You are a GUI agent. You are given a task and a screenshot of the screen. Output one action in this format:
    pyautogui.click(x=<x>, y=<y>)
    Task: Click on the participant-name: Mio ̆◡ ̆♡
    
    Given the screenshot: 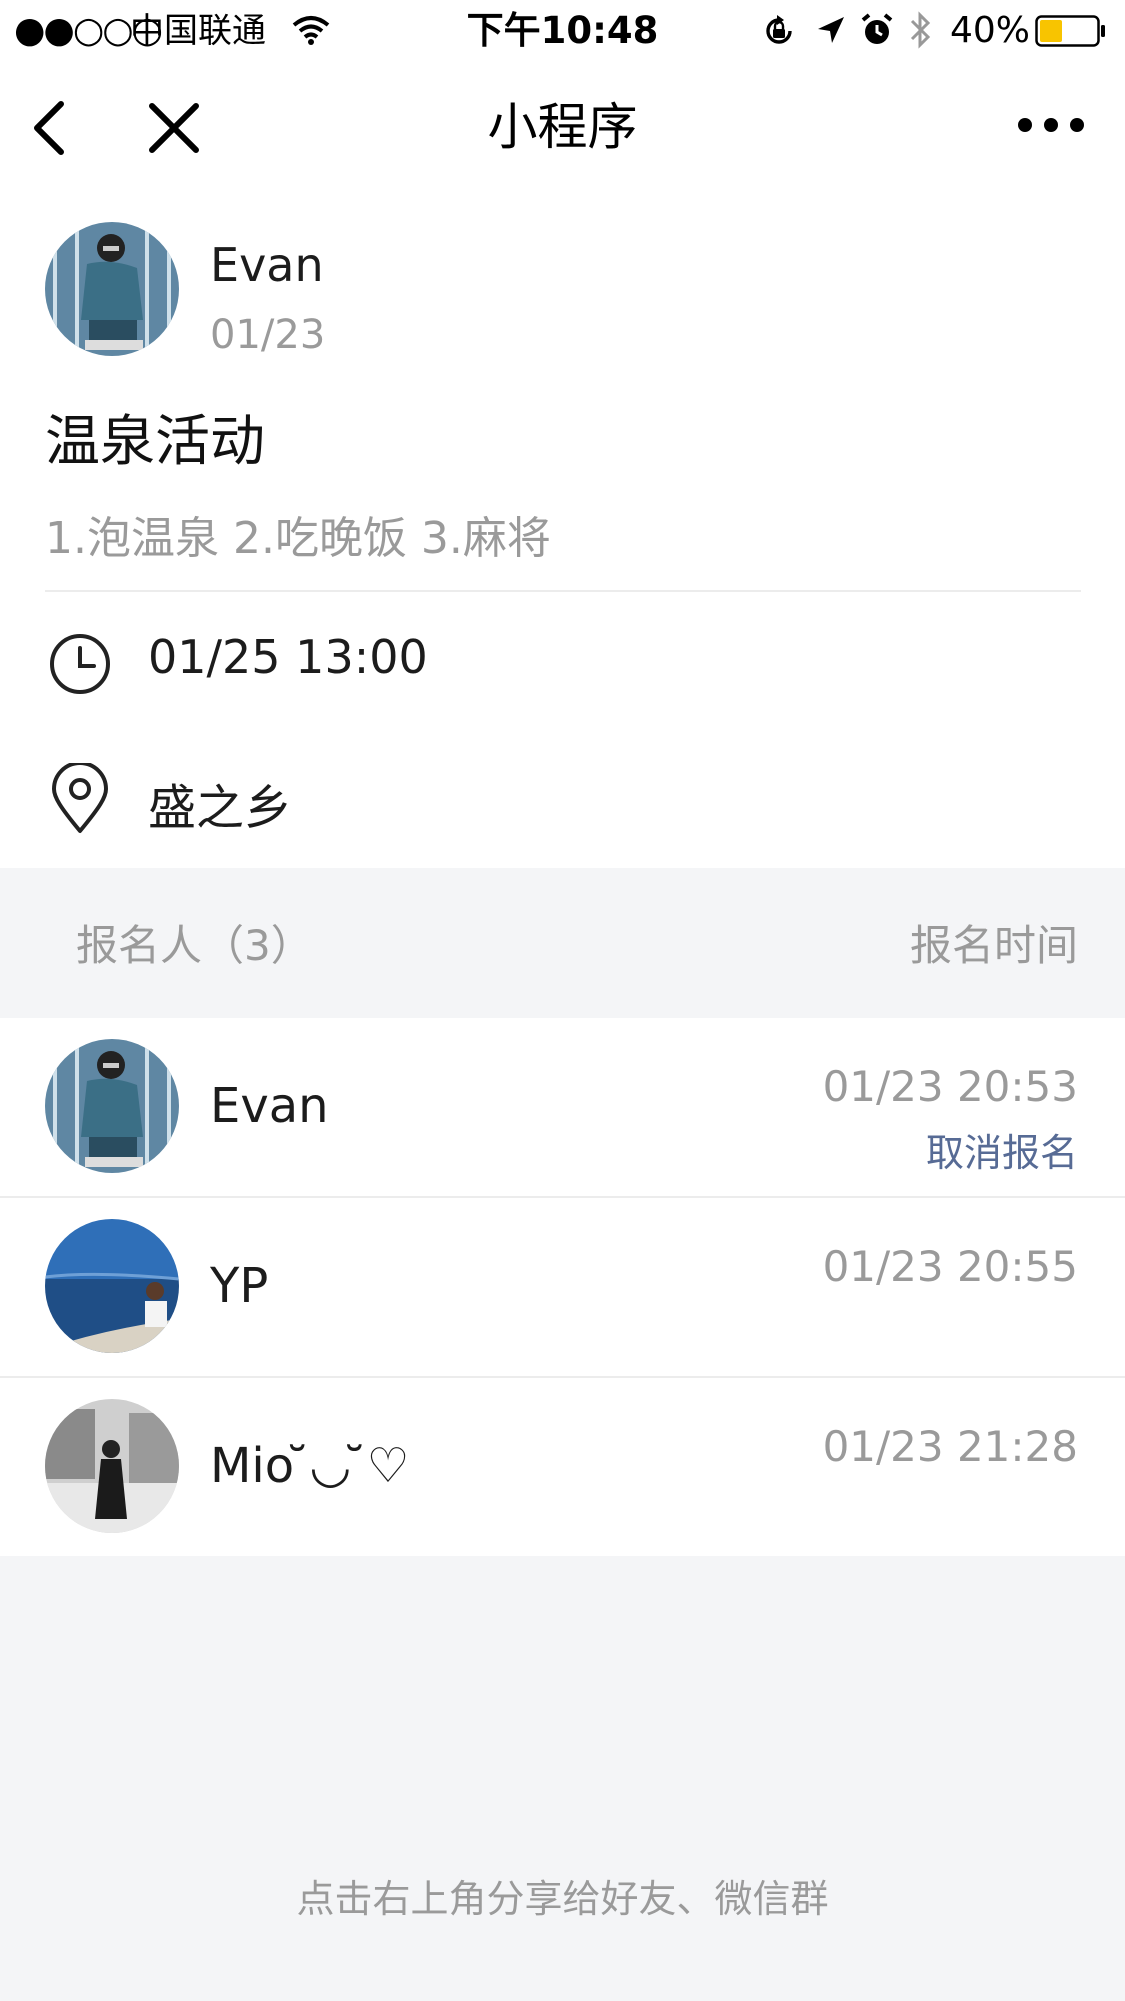 What is the action you would take?
    pyautogui.click(x=310, y=1466)
    